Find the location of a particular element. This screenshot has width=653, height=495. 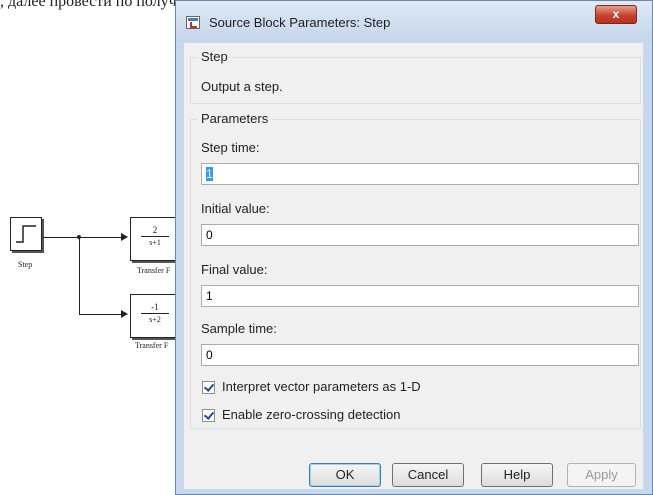

ok-button: OK is located at coordinates (345, 475).